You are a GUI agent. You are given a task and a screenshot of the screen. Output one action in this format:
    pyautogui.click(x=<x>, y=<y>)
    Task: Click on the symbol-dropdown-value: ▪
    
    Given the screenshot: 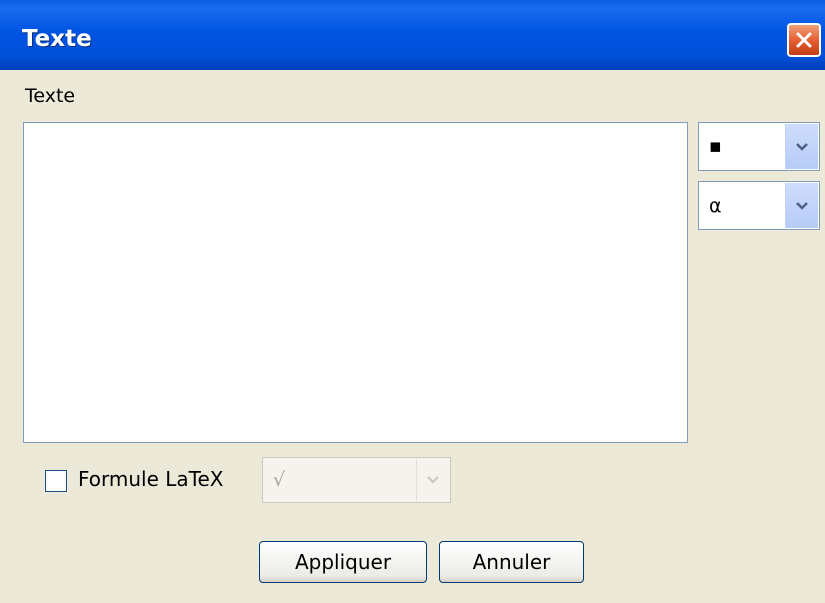 What is the action you would take?
    pyautogui.click(x=715, y=146)
    